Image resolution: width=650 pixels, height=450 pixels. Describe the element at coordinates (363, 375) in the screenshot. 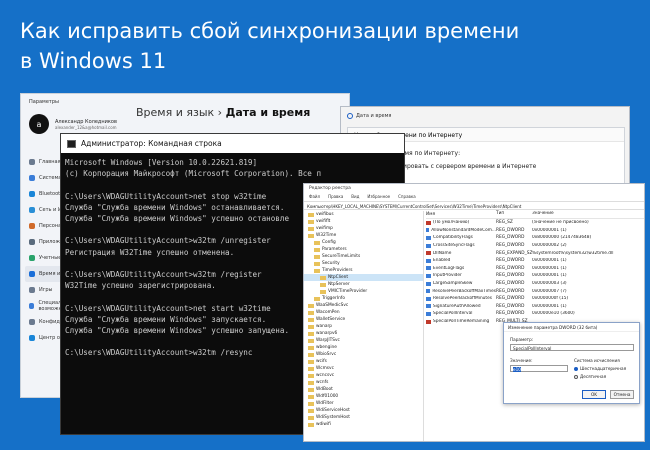

I see `tree-item: wcncsvc` at that location.